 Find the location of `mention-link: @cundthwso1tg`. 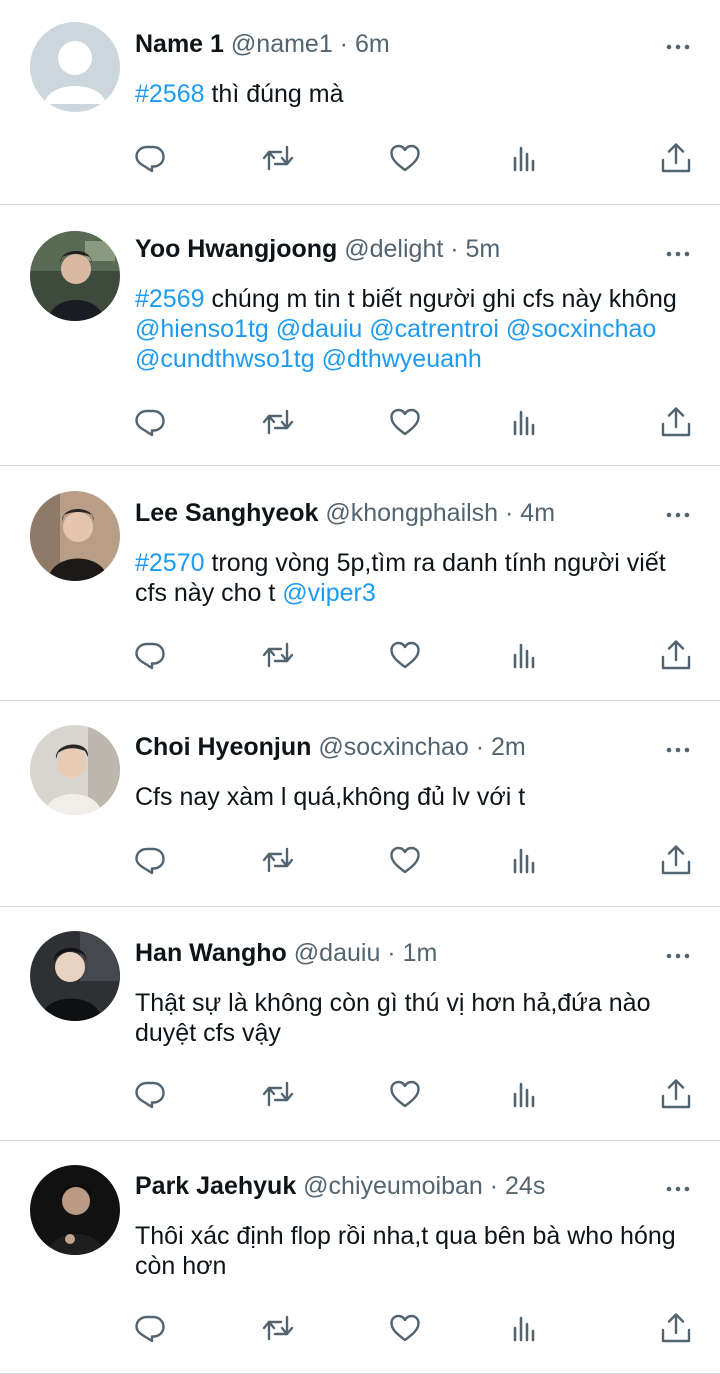

mention-link: @cundthwso1tg is located at coordinates (225, 359).